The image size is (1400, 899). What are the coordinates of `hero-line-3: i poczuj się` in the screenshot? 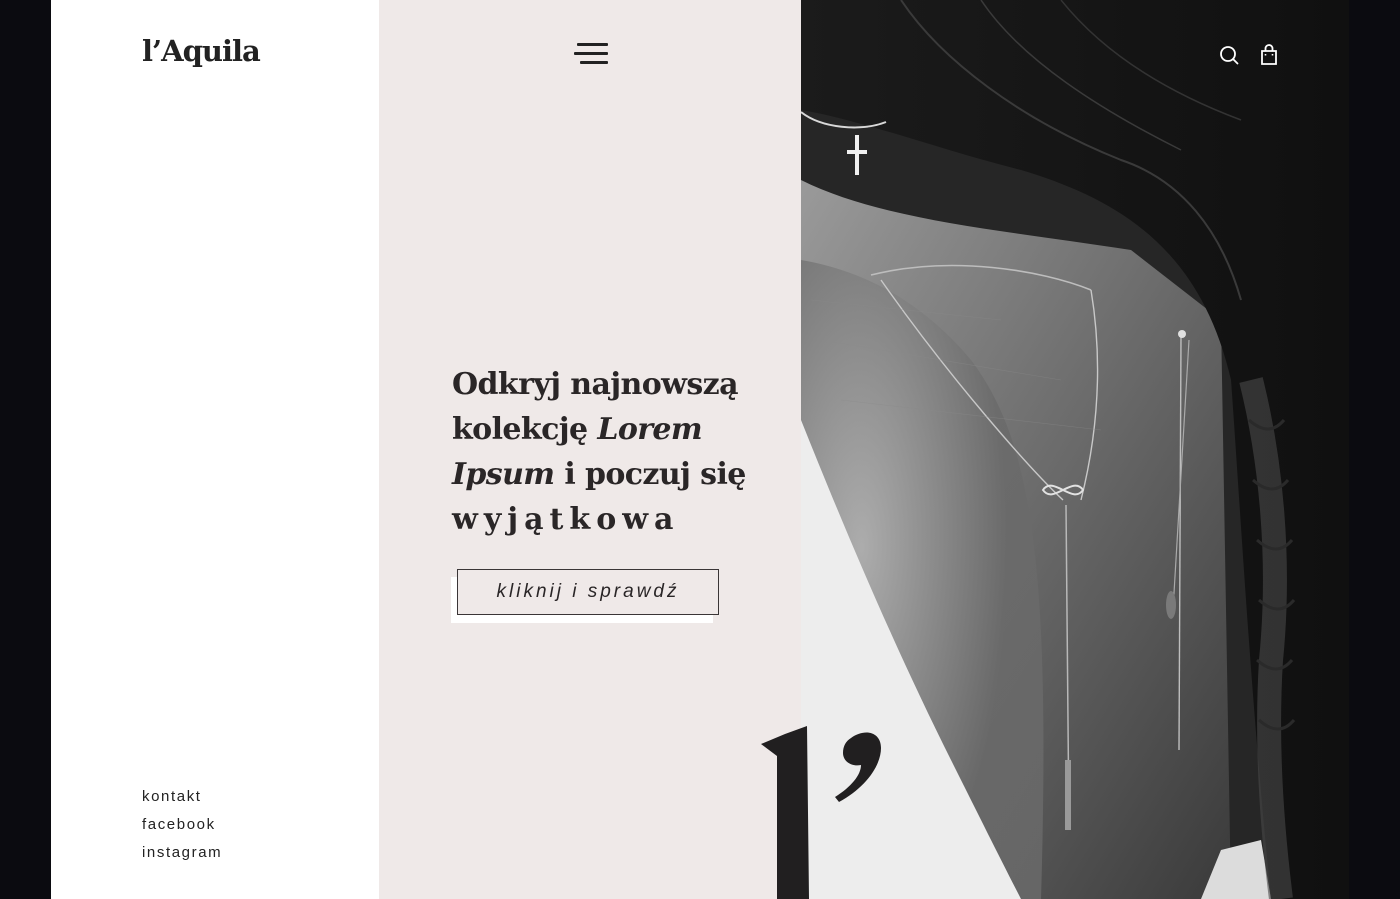 It's located at (650, 474).